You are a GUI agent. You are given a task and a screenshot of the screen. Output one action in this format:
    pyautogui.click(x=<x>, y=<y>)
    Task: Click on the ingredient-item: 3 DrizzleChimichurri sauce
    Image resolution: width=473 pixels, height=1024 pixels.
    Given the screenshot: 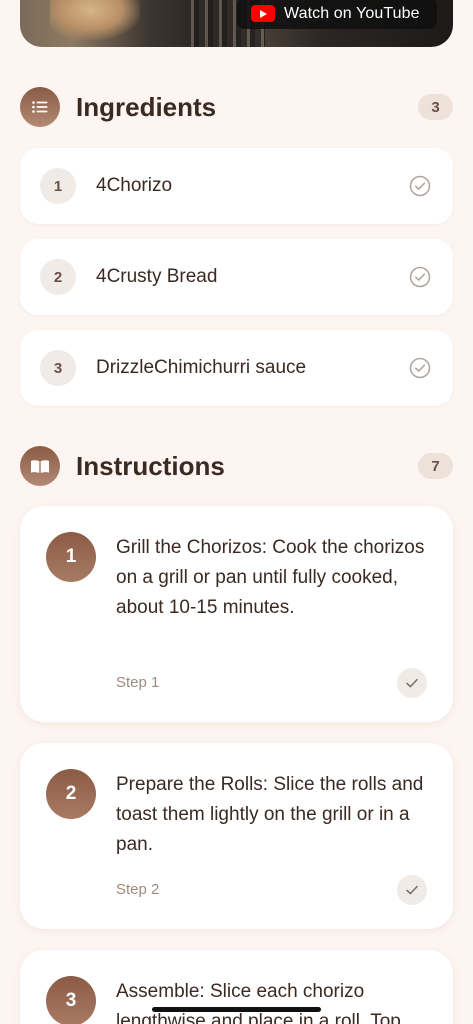 What is the action you would take?
    pyautogui.click(x=236, y=368)
    